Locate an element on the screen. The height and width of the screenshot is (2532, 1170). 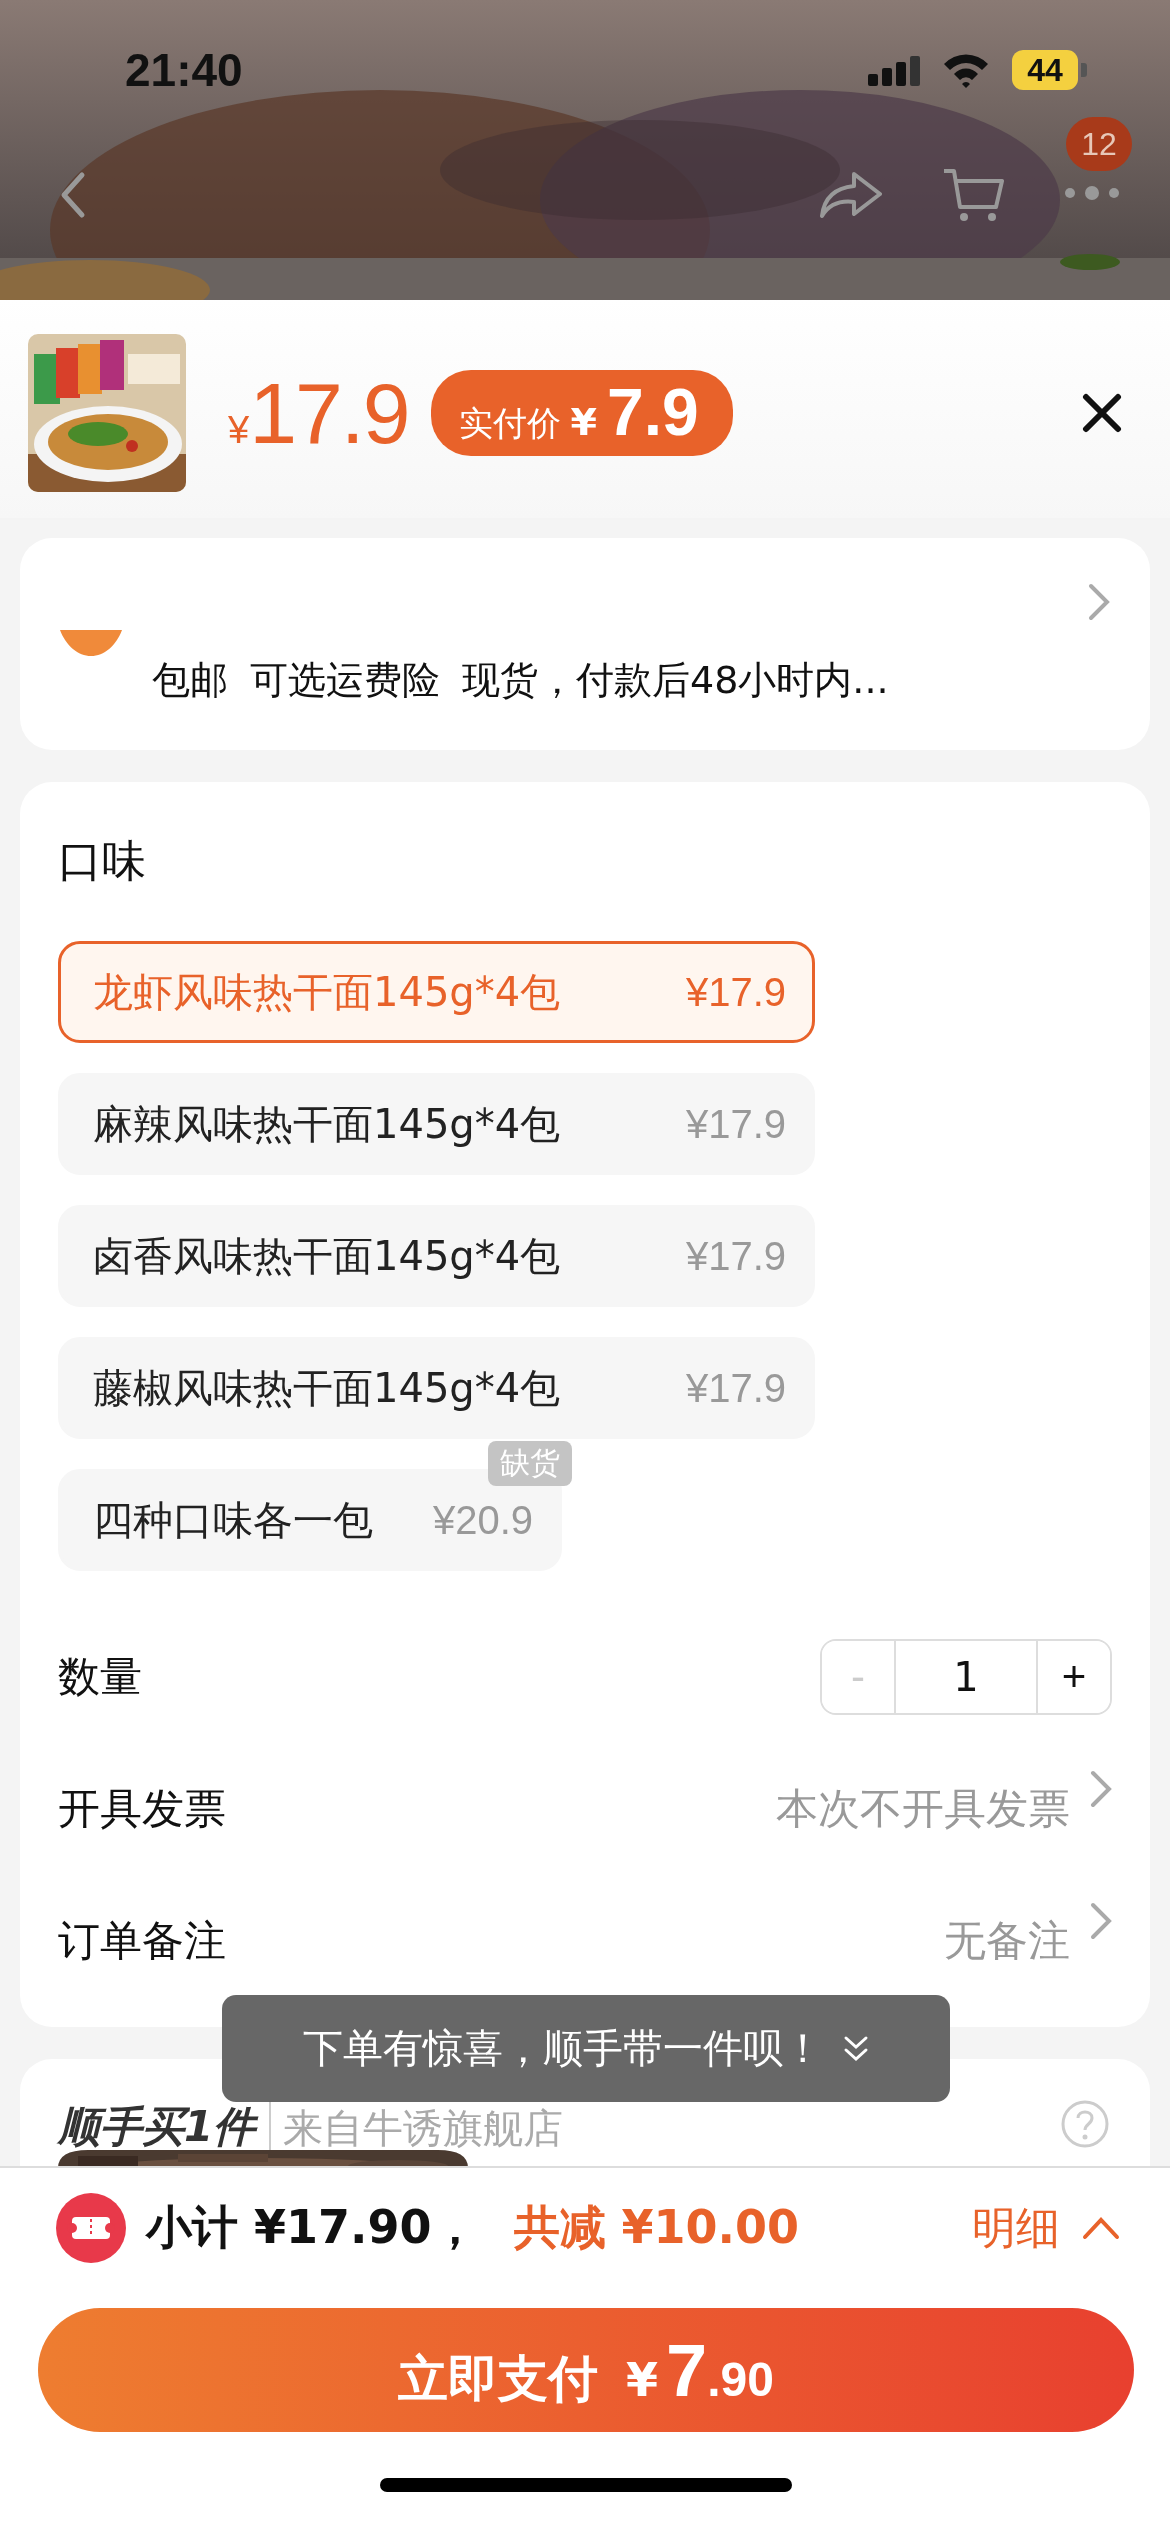
row-label: 订单备注 is located at coordinates (142, 1941).